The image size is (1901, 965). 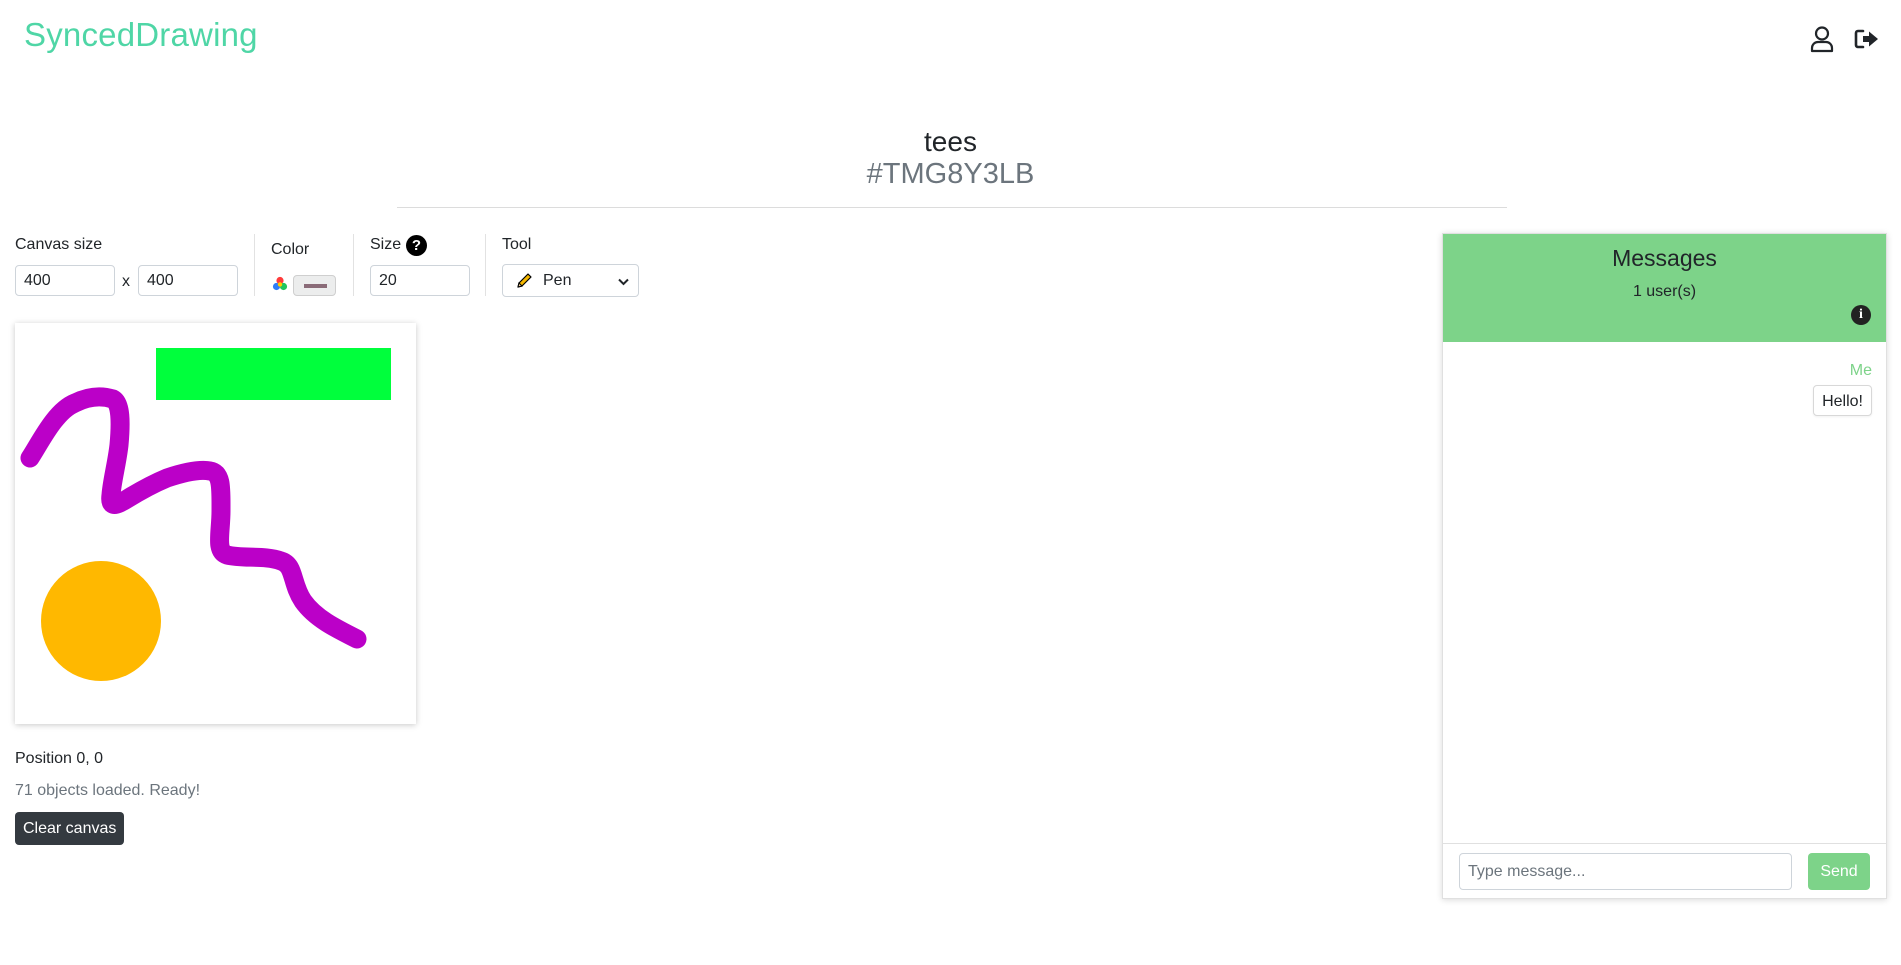 I want to click on color-label: Color, so click(x=290, y=249).